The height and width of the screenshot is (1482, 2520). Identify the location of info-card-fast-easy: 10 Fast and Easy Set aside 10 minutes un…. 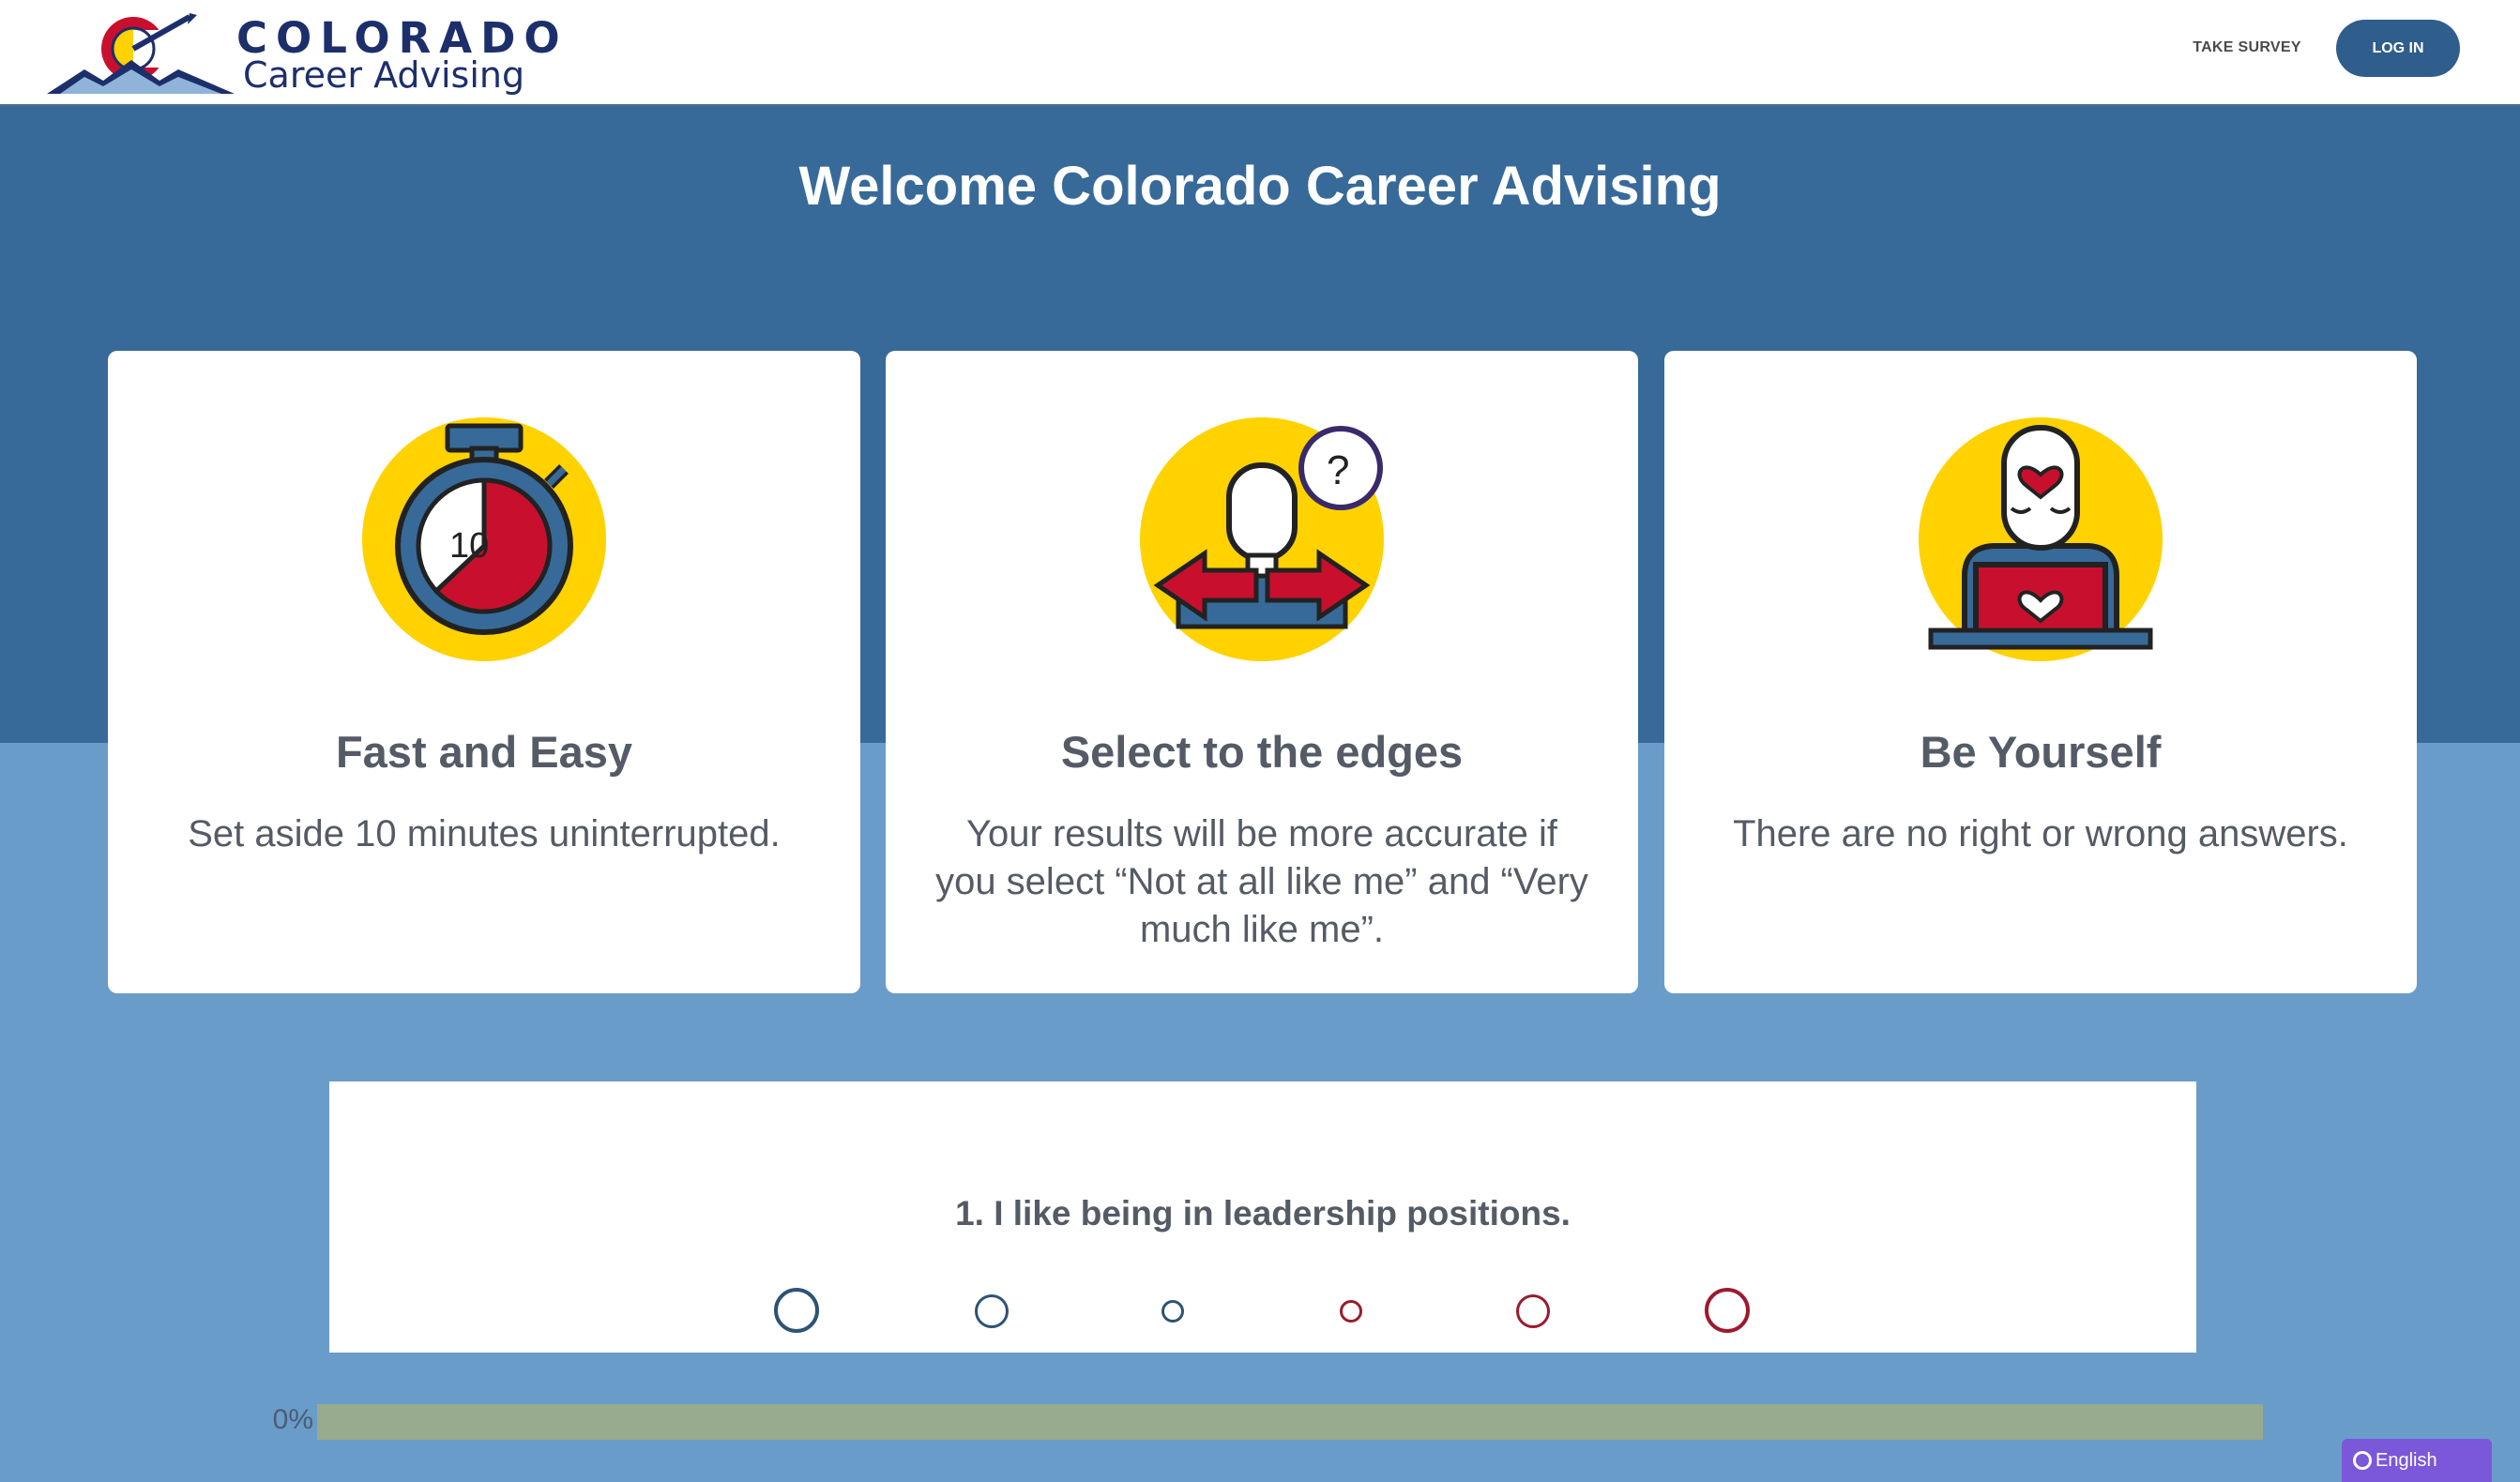
(484, 672).